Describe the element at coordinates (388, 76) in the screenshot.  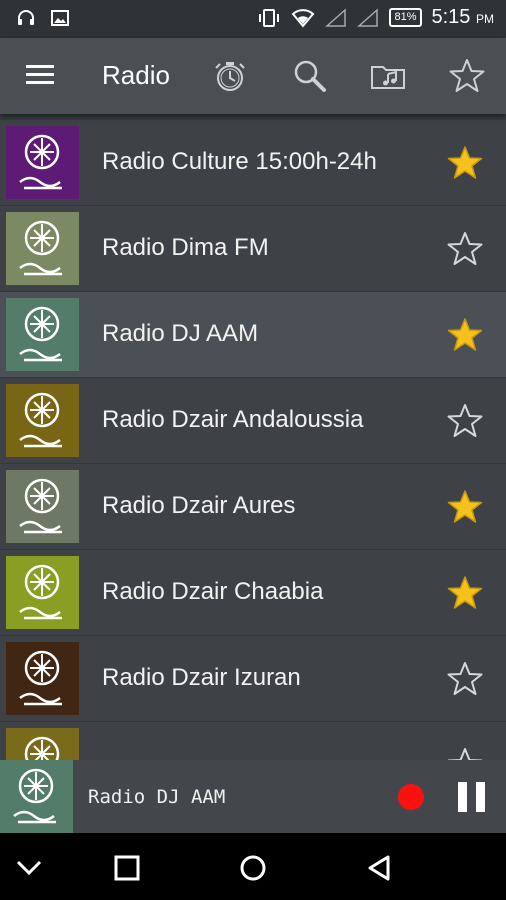
I see `music-folder-icon` at that location.